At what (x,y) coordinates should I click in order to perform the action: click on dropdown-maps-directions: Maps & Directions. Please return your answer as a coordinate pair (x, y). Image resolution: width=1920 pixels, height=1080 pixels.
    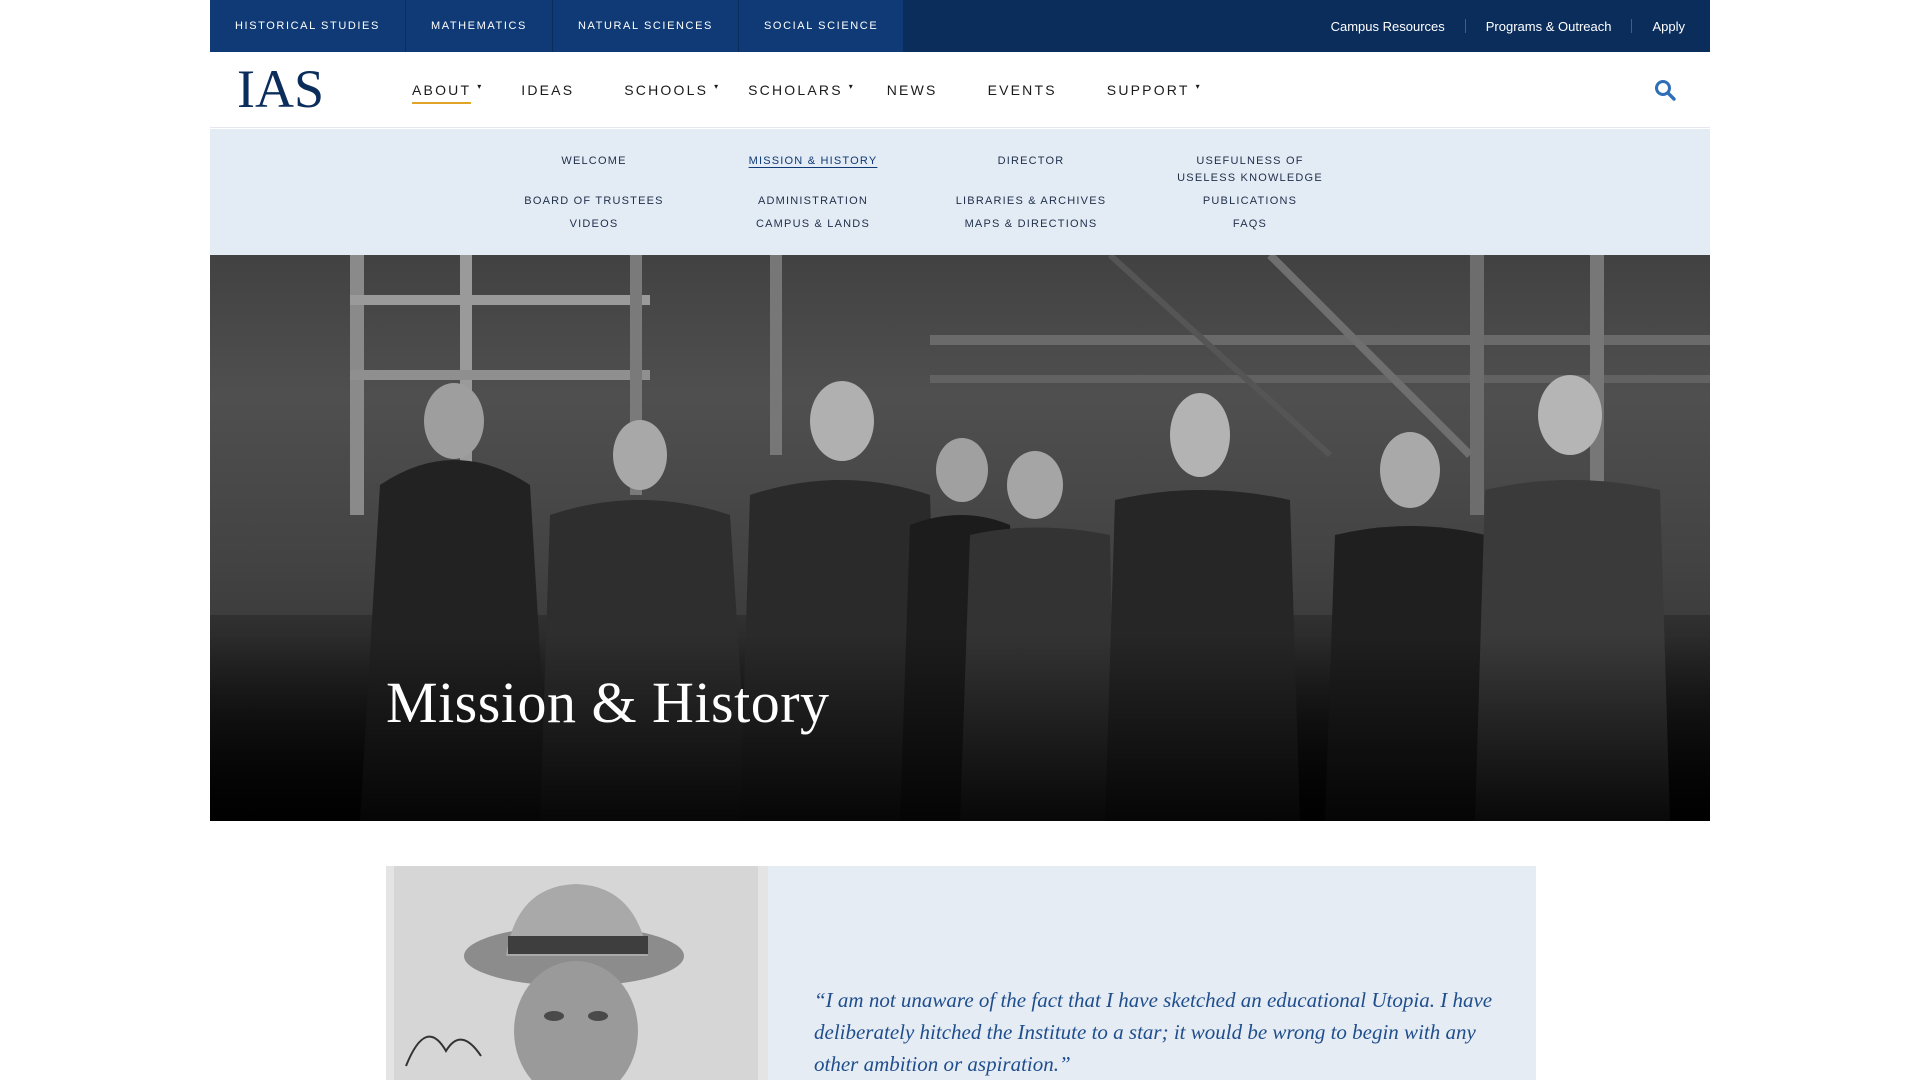
    Looking at the image, I should click on (1031, 224).